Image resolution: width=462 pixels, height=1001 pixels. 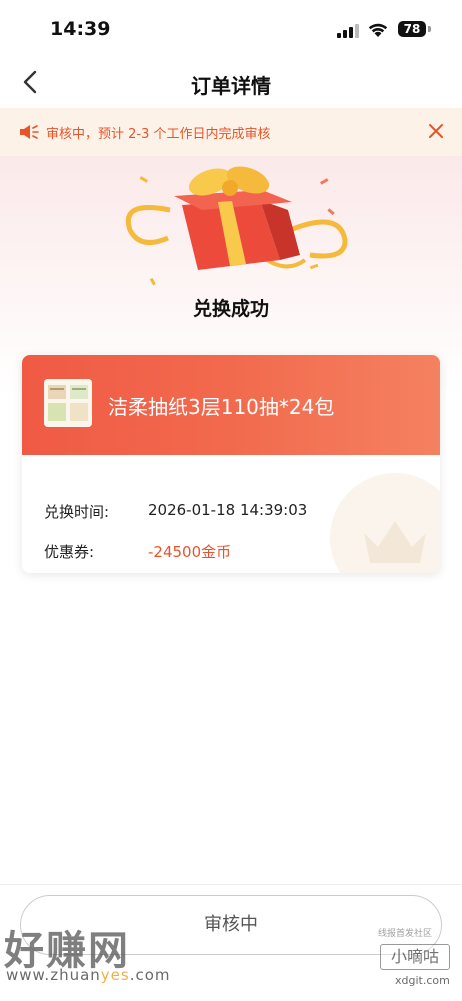 I want to click on battery-tip, so click(x=429, y=29).